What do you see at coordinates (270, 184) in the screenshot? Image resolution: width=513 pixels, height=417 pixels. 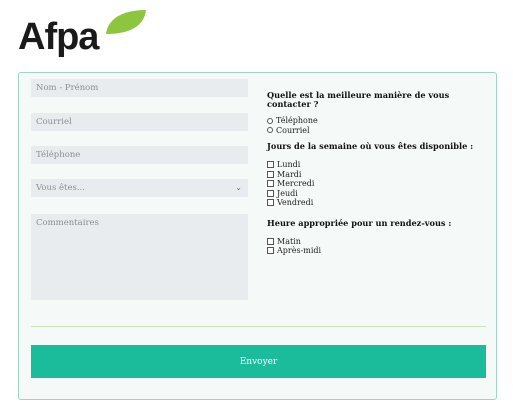 I see `checkbox-wednesday` at bounding box center [270, 184].